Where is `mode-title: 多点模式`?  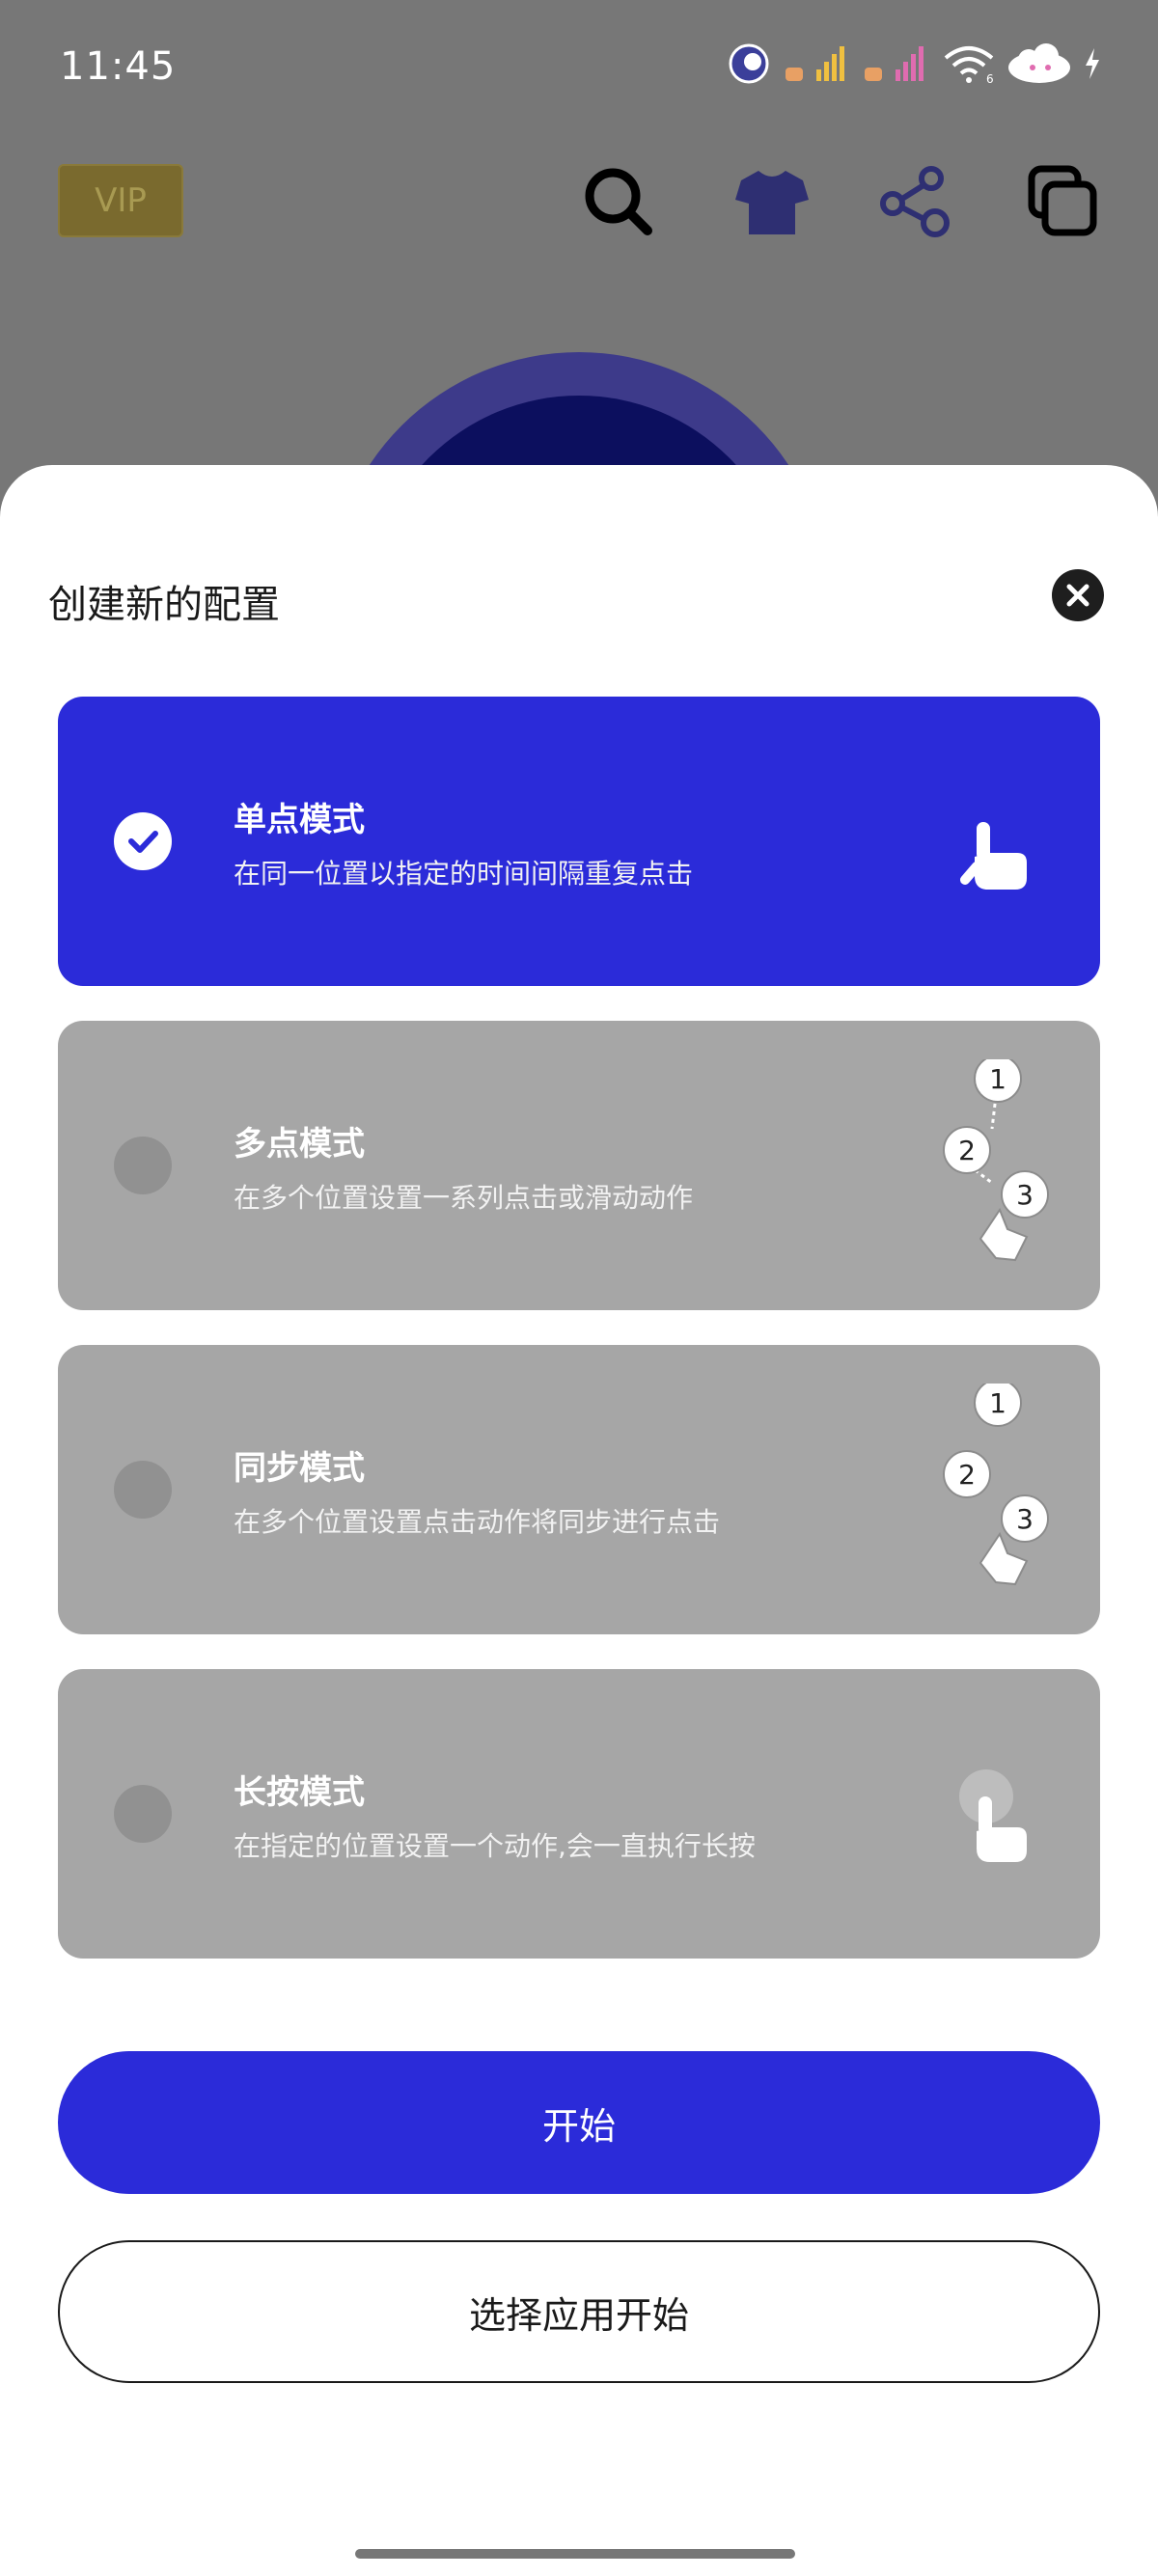 mode-title: 多点模式 is located at coordinates (299, 1144).